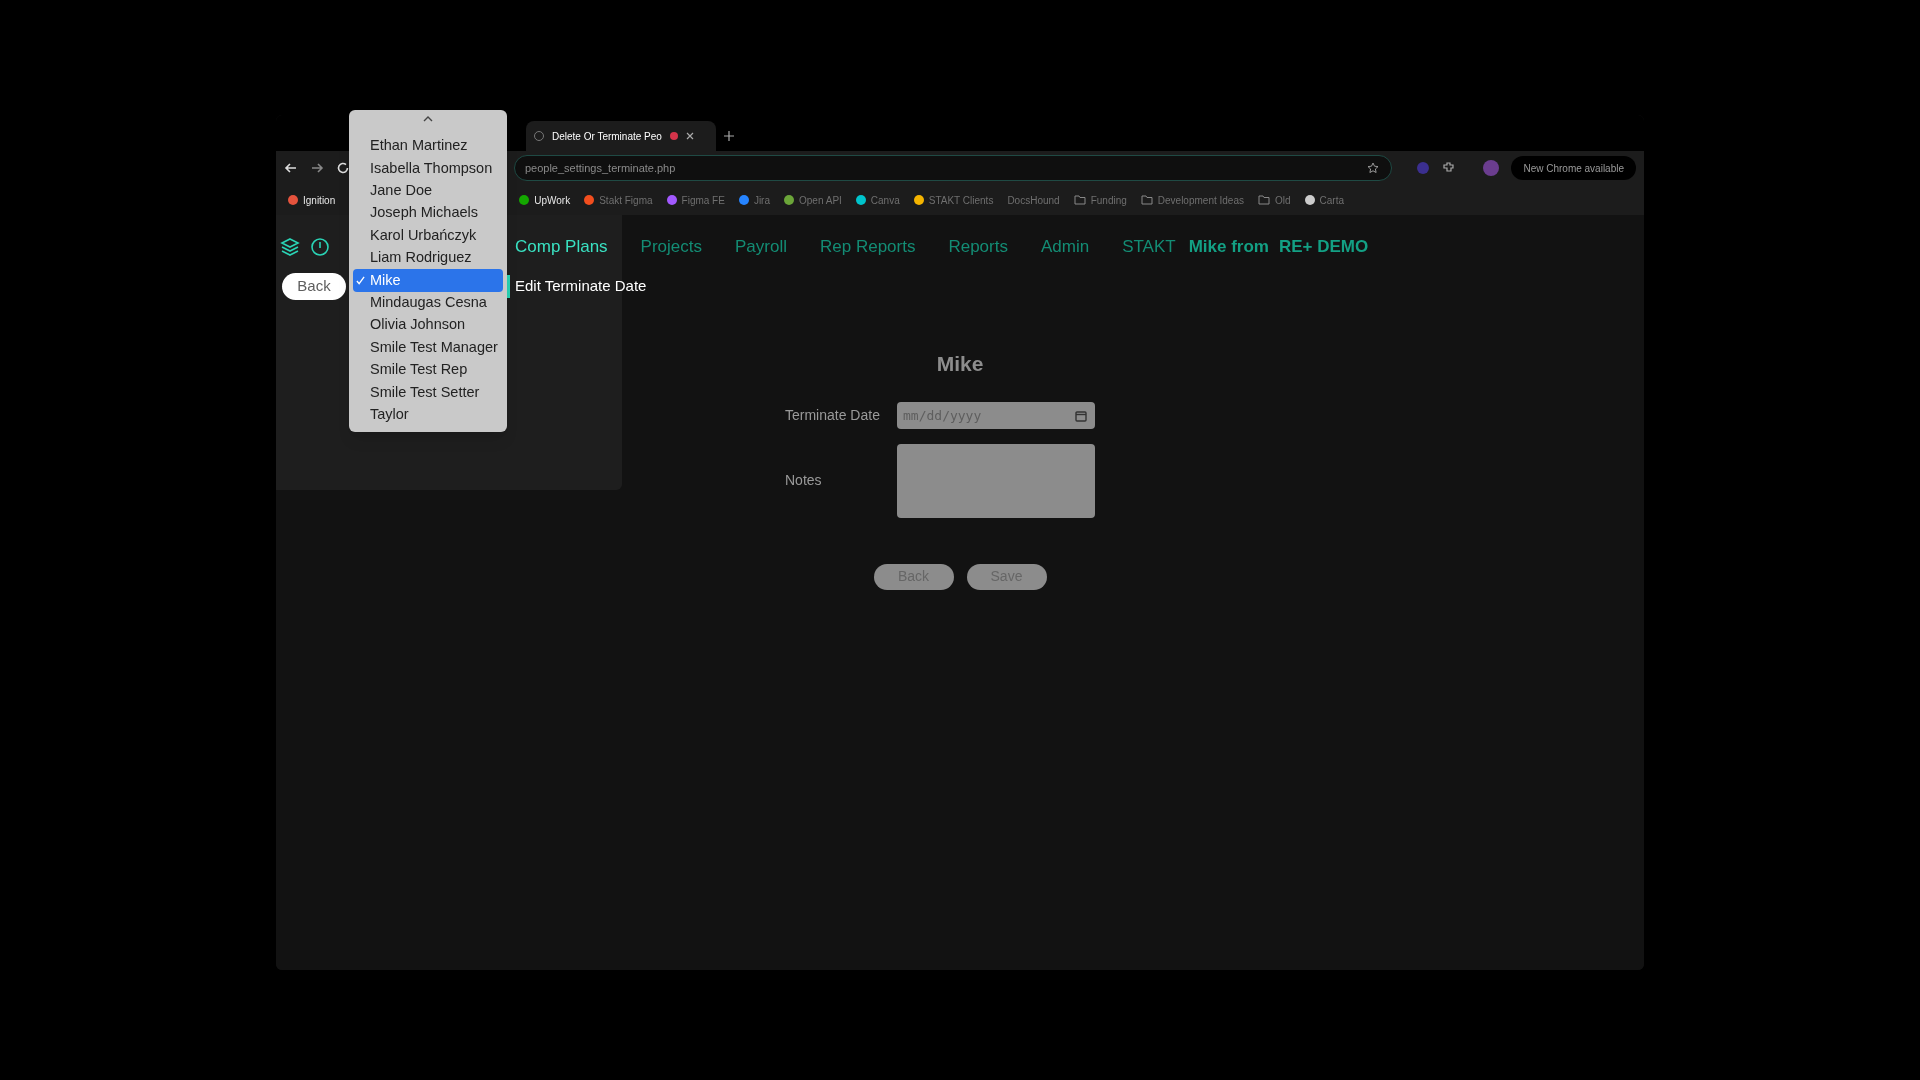 The height and width of the screenshot is (1080, 1920). Describe the element at coordinates (978, 247) in the screenshot. I see `nav-link: Reports` at that location.